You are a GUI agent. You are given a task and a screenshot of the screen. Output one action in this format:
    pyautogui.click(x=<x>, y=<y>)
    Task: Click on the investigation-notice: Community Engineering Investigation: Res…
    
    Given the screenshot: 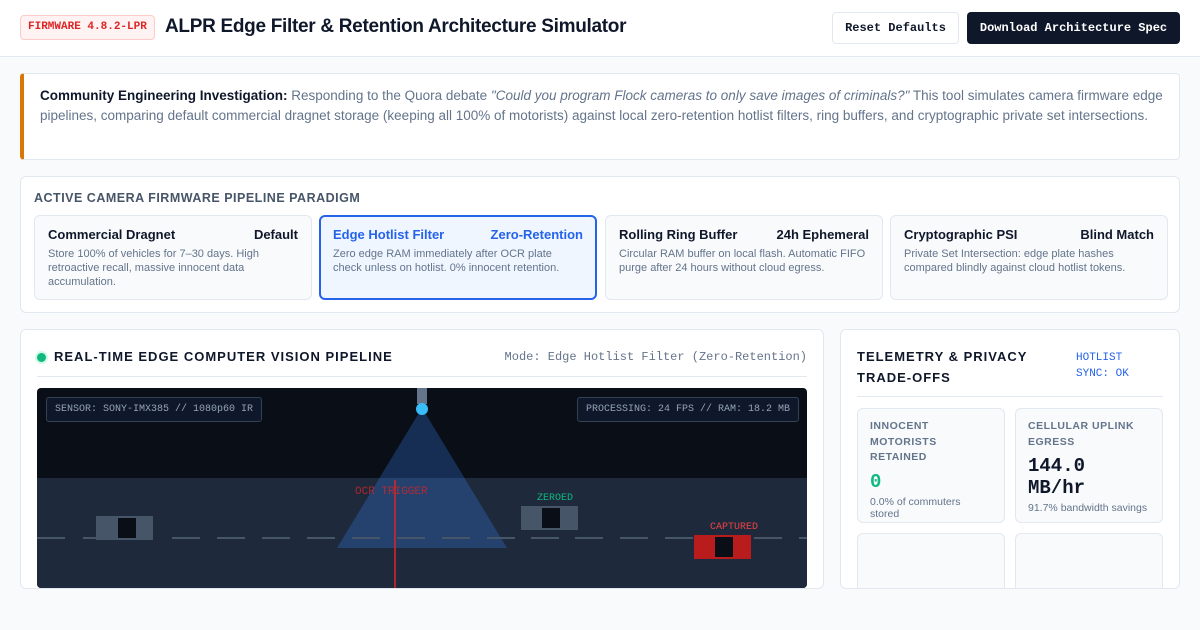 What is the action you would take?
    pyautogui.click(x=600, y=116)
    